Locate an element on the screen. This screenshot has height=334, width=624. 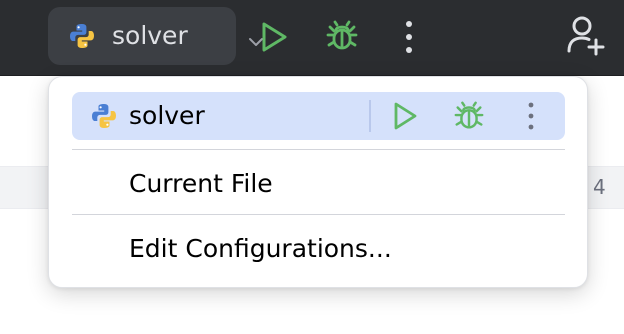
run-configuration-selector: solver is located at coordinates (155, 36).